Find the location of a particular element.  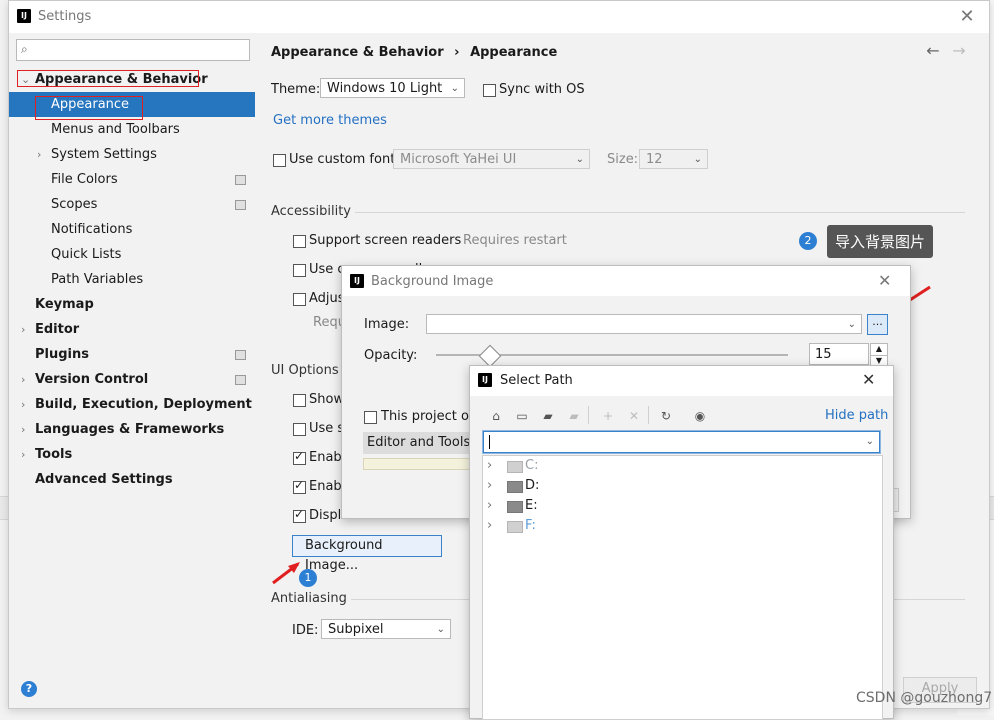

custom-font-checkbox is located at coordinates (279, 160).